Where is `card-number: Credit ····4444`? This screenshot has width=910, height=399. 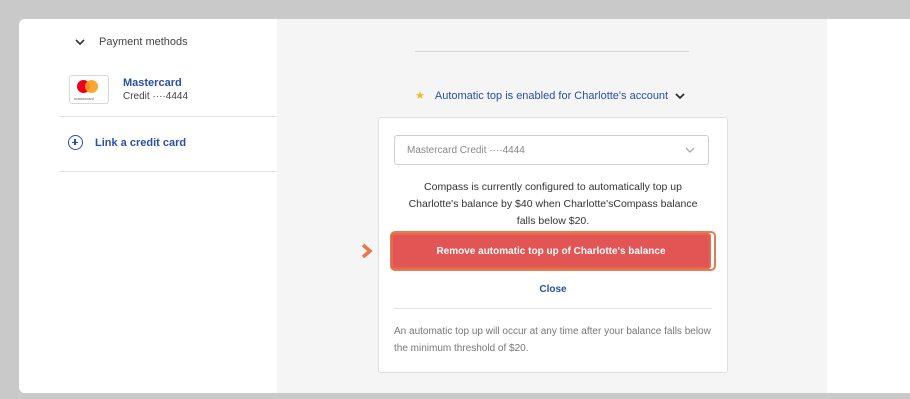 card-number: Credit ····4444 is located at coordinates (156, 96).